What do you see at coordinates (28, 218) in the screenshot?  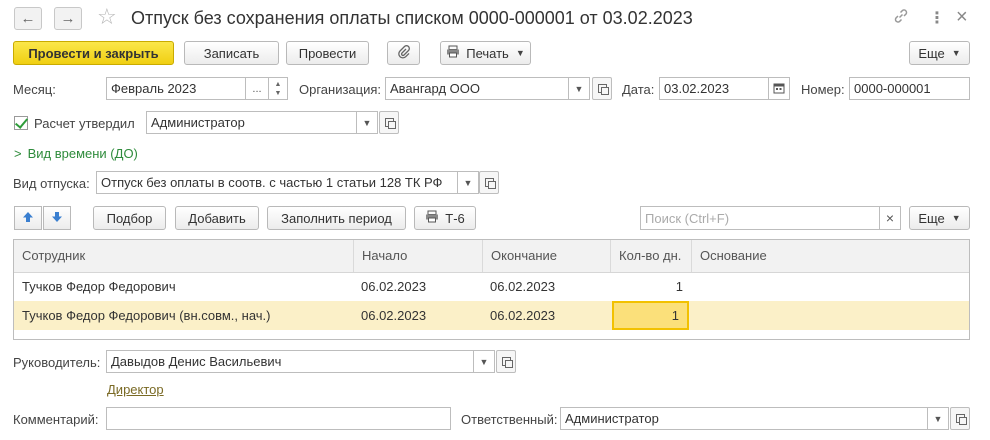 I see `move-up-button` at bounding box center [28, 218].